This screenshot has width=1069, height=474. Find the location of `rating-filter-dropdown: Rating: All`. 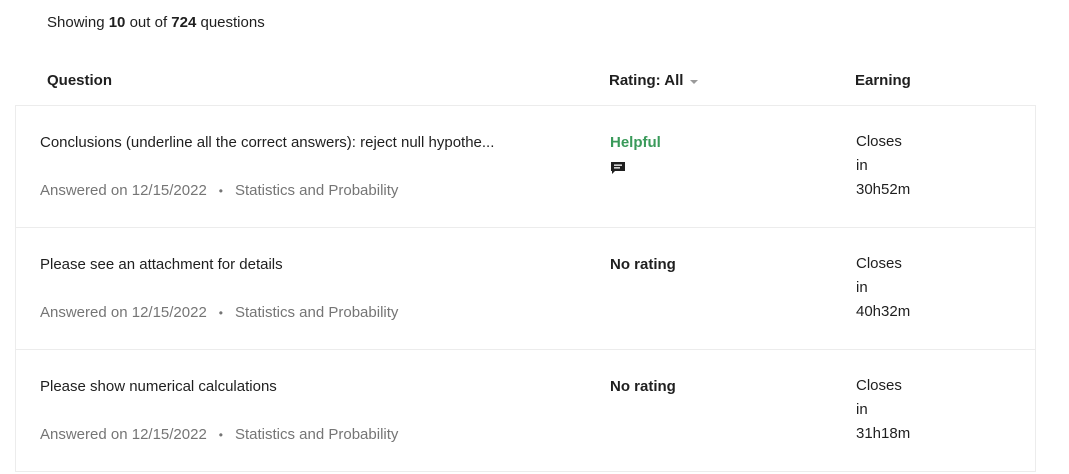

rating-filter-dropdown: Rating: All is located at coordinates (654, 80).